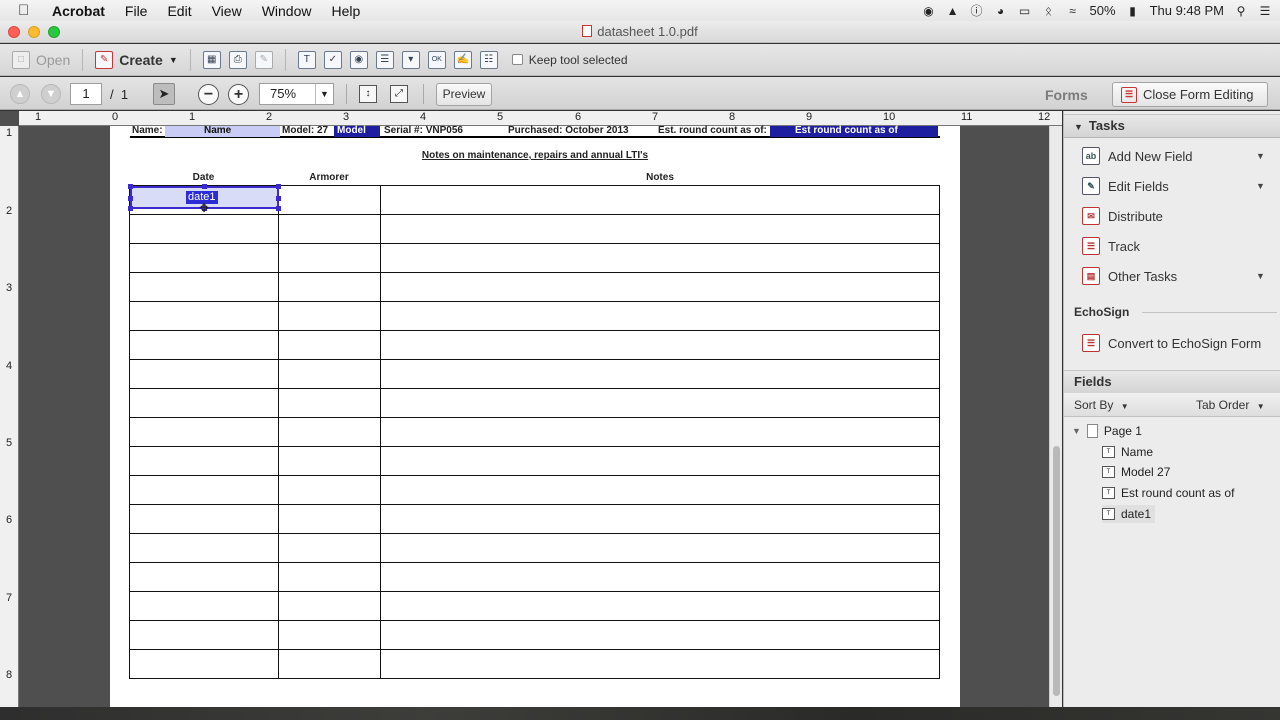 The width and height of the screenshot is (1280, 720). I want to click on button-tool: OK, so click(437, 60).